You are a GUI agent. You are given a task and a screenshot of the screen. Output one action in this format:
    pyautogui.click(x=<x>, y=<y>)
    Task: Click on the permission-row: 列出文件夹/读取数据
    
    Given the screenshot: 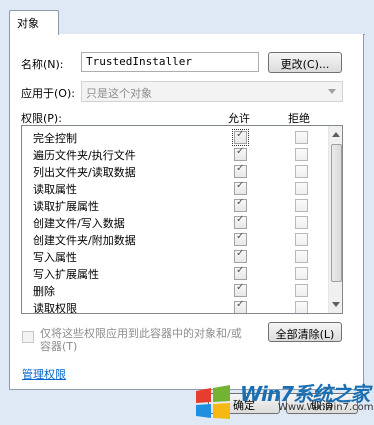 What is the action you would take?
    pyautogui.click(x=172, y=170)
    